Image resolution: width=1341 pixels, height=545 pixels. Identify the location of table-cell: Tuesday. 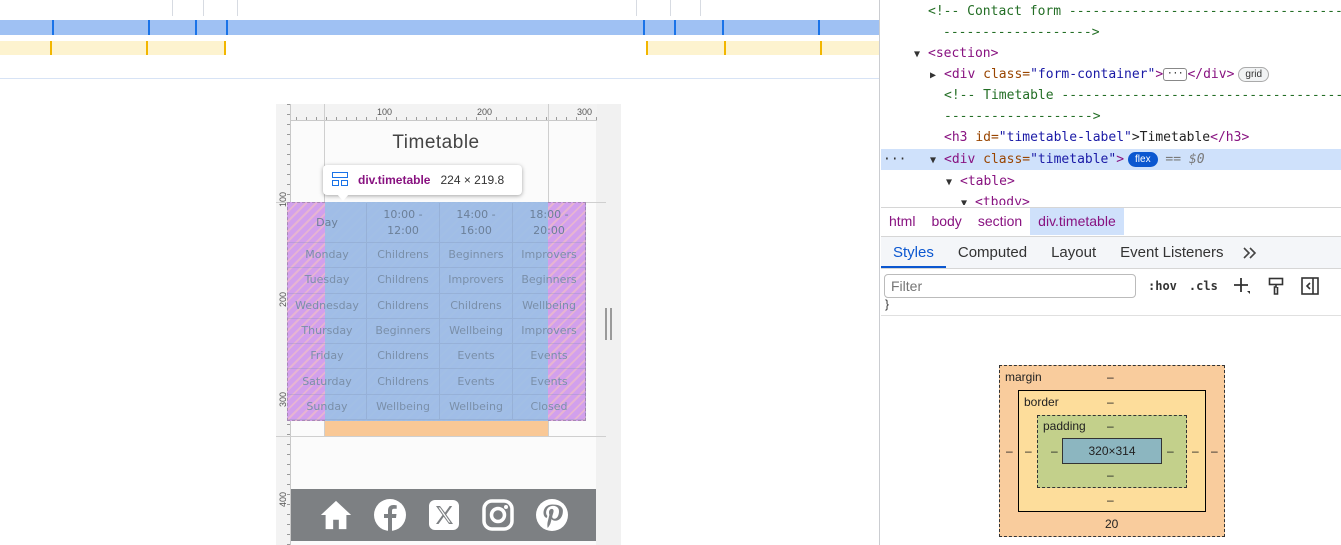
(327, 281).